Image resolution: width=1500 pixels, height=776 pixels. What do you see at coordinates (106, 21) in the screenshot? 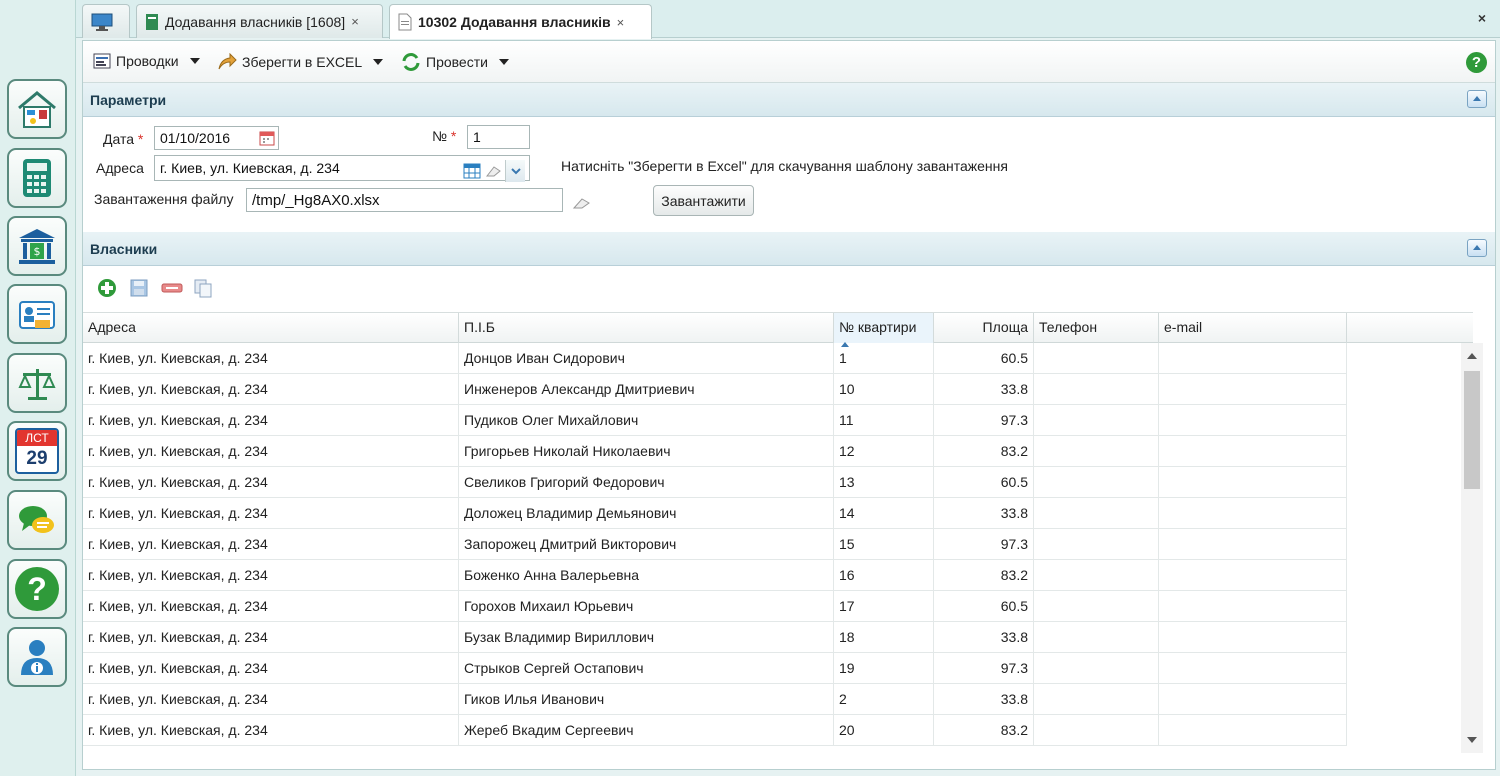
I see `tab-desktop` at bounding box center [106, 21].